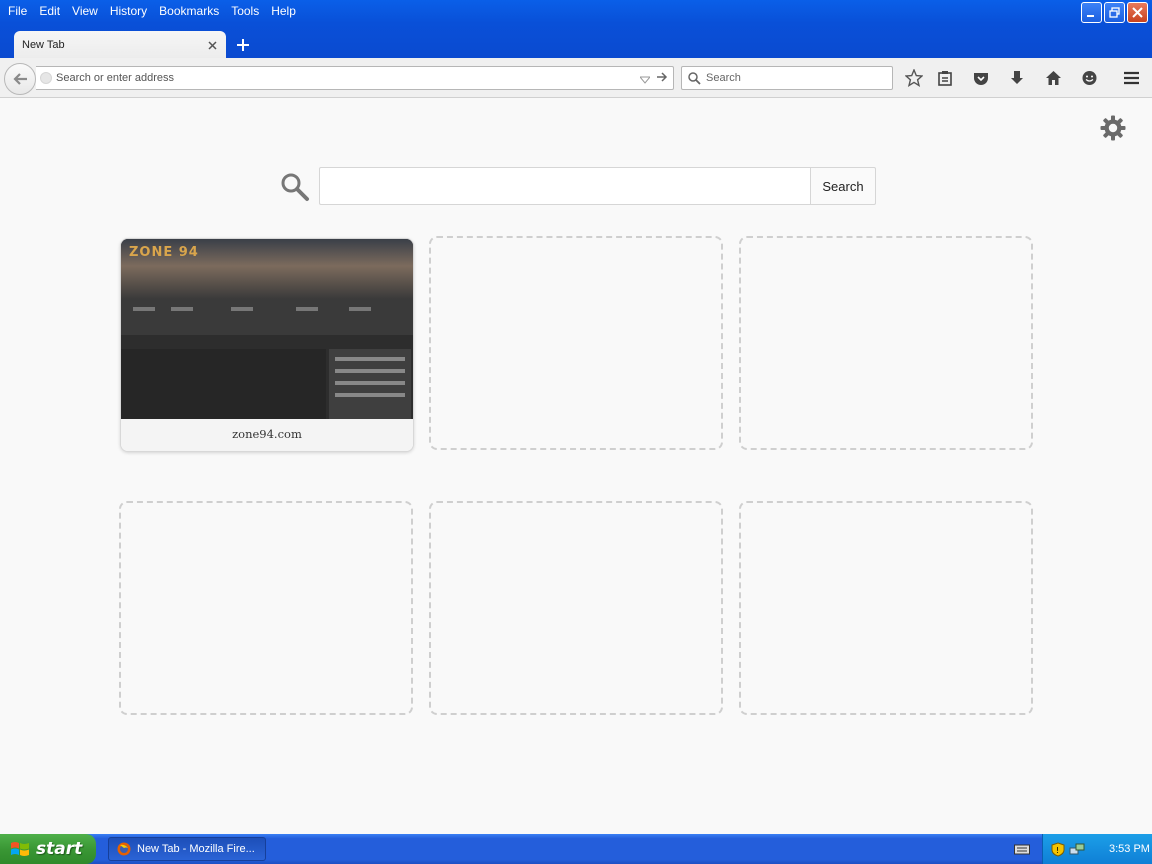 This screenshot has width=1152, height=864. I want to click on back-arrow-icon, so click(20, 79).